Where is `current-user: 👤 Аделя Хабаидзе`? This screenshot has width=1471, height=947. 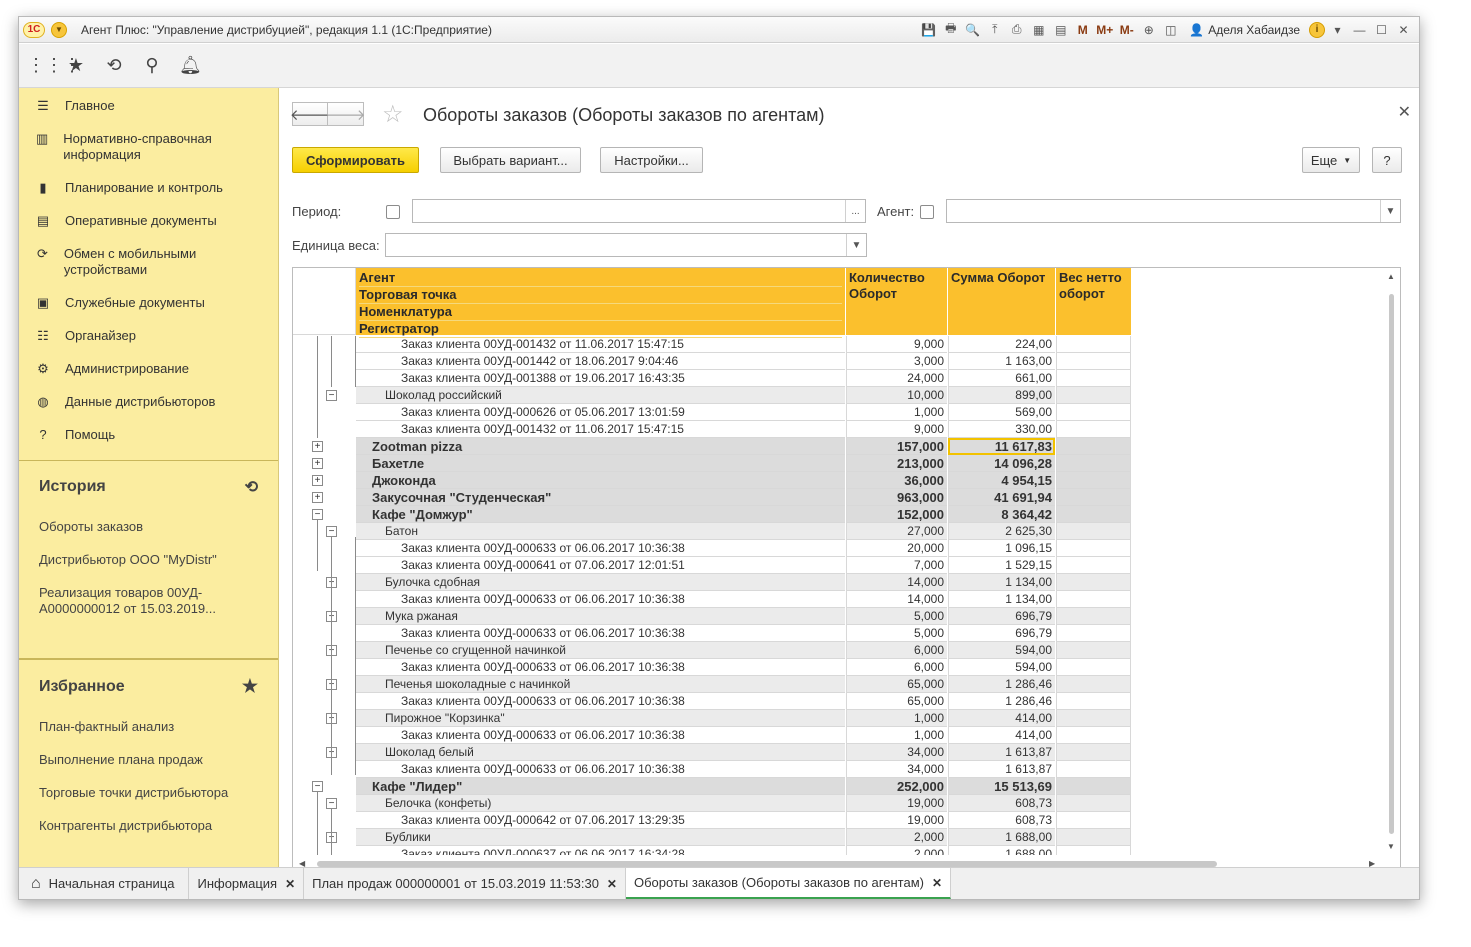
current-user: 👤 Аделя Хабаидзе is located at coordinates (1244, 30).